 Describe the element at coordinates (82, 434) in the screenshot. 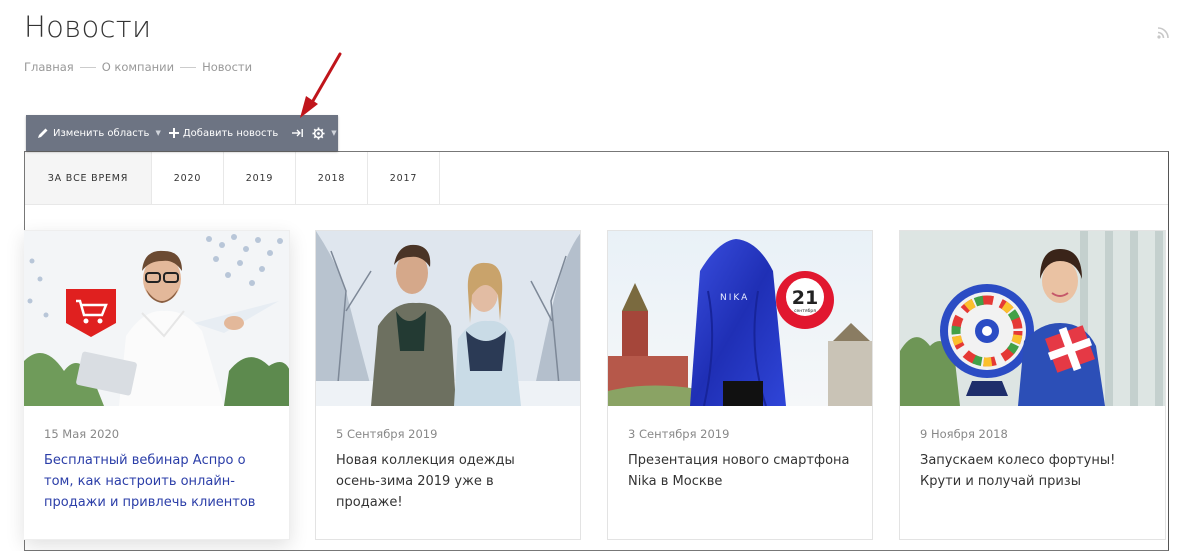

I see `news-date: 15 Мая 2020` at that location.